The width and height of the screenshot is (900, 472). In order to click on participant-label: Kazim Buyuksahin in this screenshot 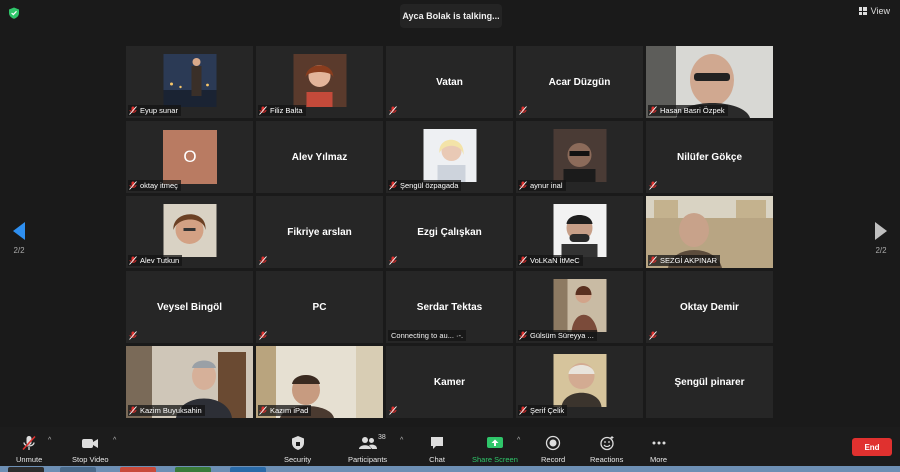, I will do `click(166, 410)`.